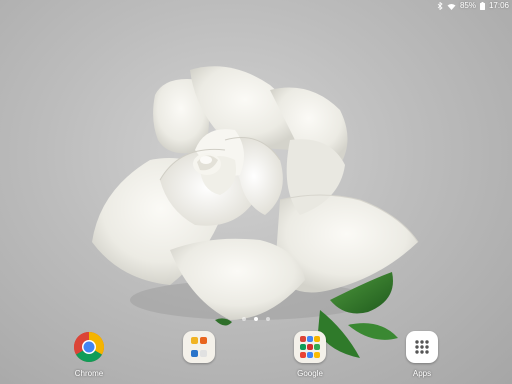 The width and height of the screenshot is (512, 384). I want to click on google-folder-icon, so click(310, 347).